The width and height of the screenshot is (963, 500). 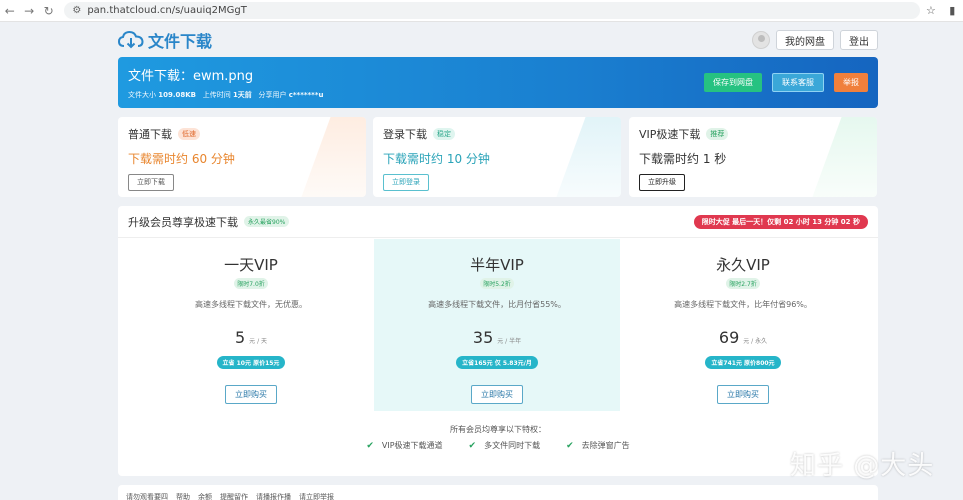 I want to click on login-now-button: 立即登录, so click(x=406, y=182).